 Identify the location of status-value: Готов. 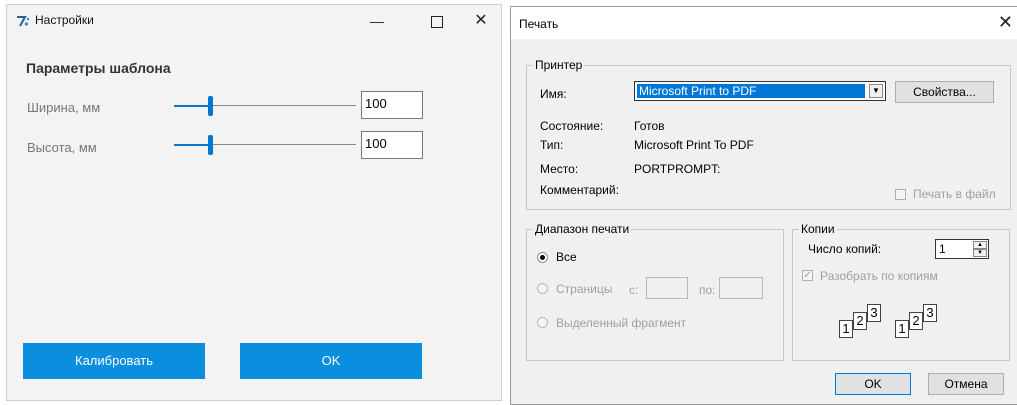
(649, 126).